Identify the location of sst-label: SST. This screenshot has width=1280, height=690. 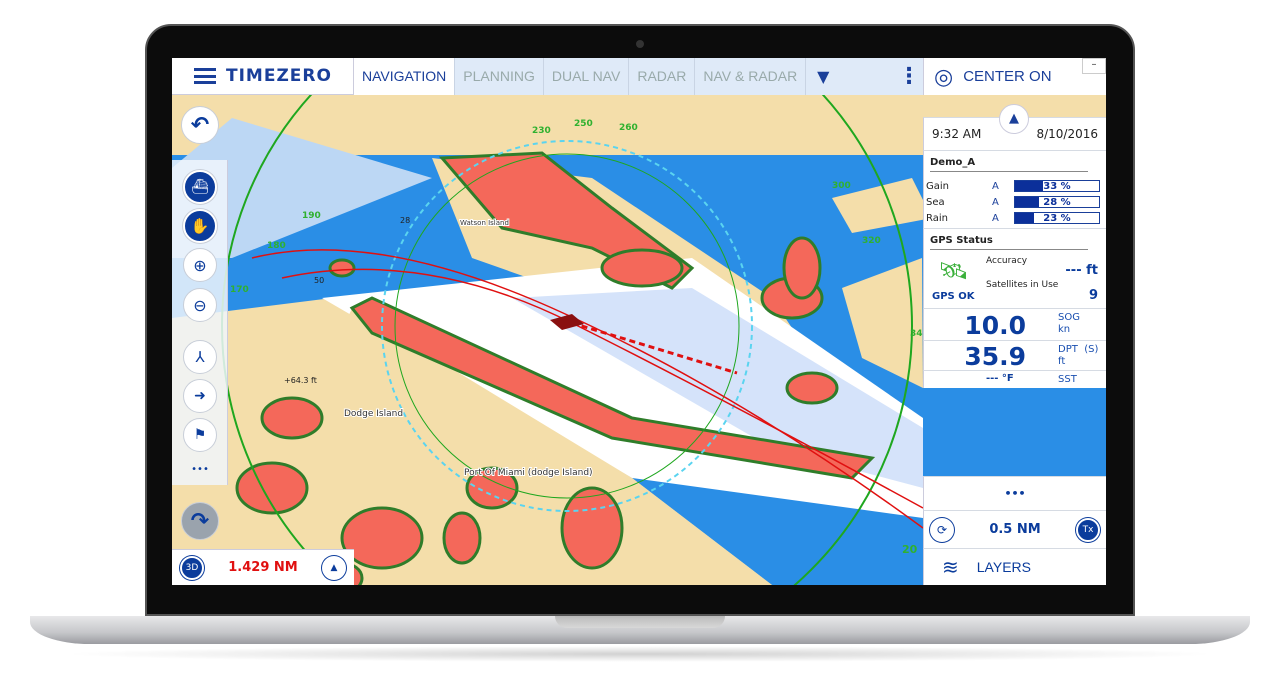
(1067, 379).